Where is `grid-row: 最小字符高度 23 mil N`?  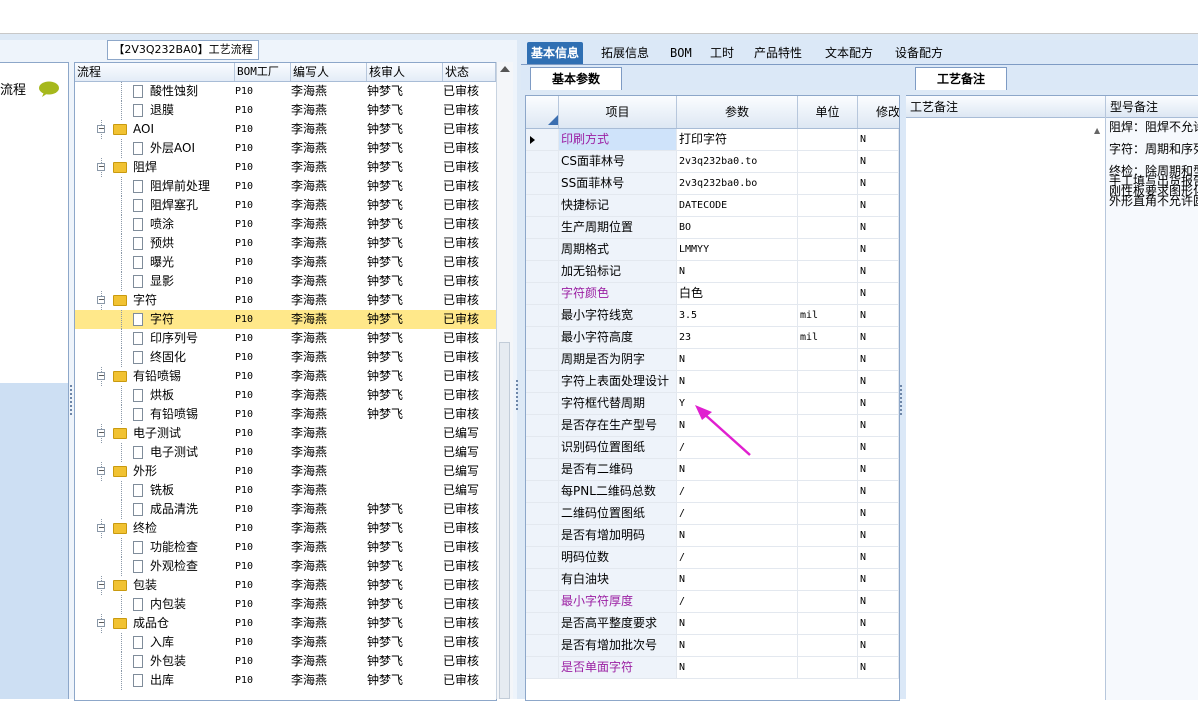 grid-row: 最小字符高度 23 mil N is located at coordinates (712, 338).